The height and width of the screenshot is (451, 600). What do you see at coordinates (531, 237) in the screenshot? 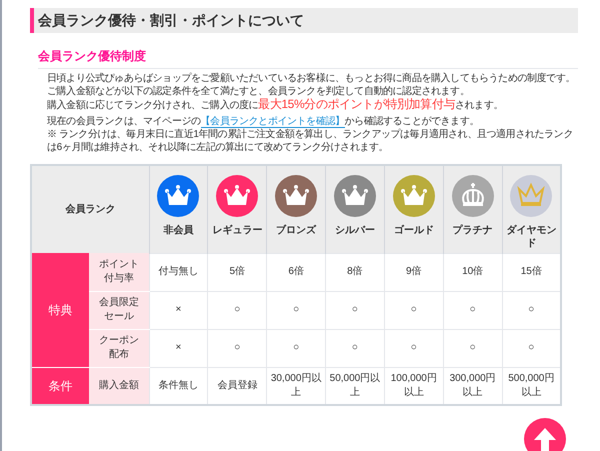
I see `rank-name: ダイヤモンド` at bounding box center [531, 237].